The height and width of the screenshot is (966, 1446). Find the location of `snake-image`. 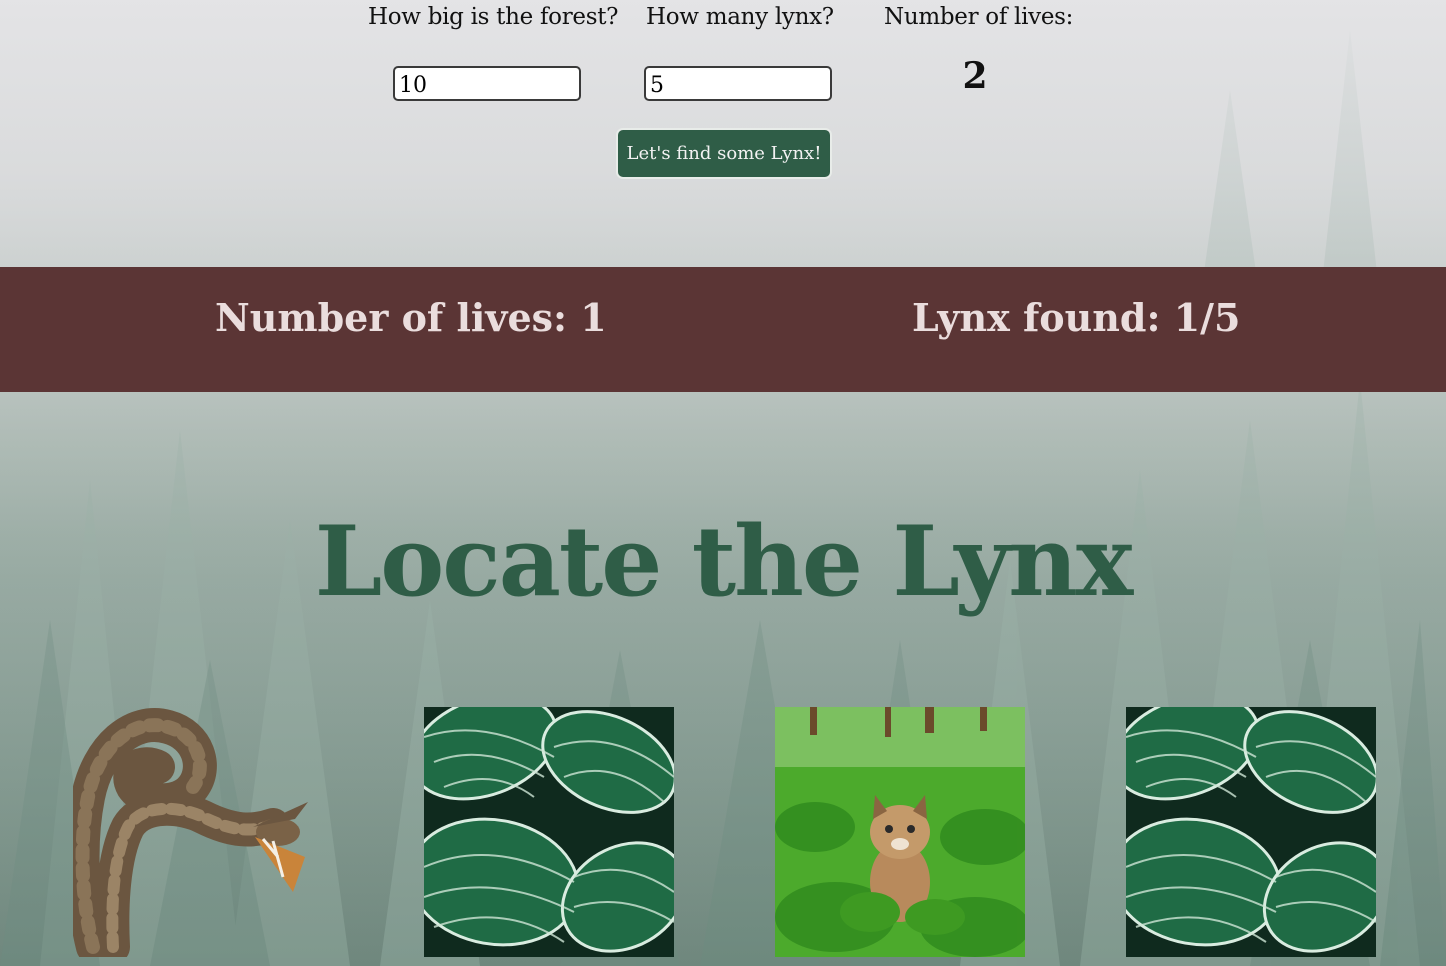

snake-image is located at coordinates (190, 832).